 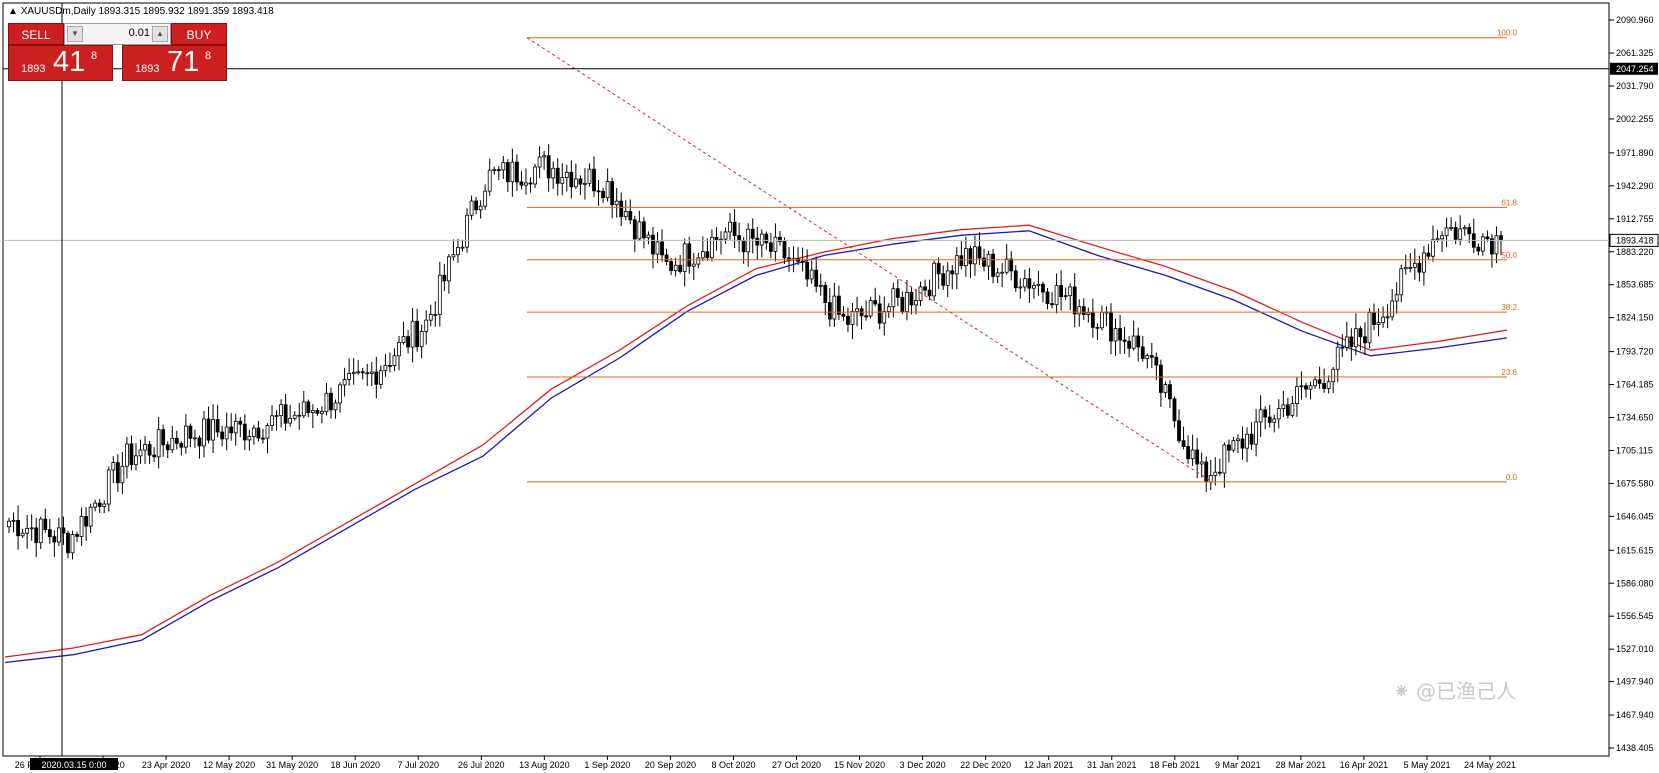 What do you see at coordinates (796, 765) in the screenshot?
I see `time-tick-label: 27 Oct 2020` at bounding box center [796, 765].